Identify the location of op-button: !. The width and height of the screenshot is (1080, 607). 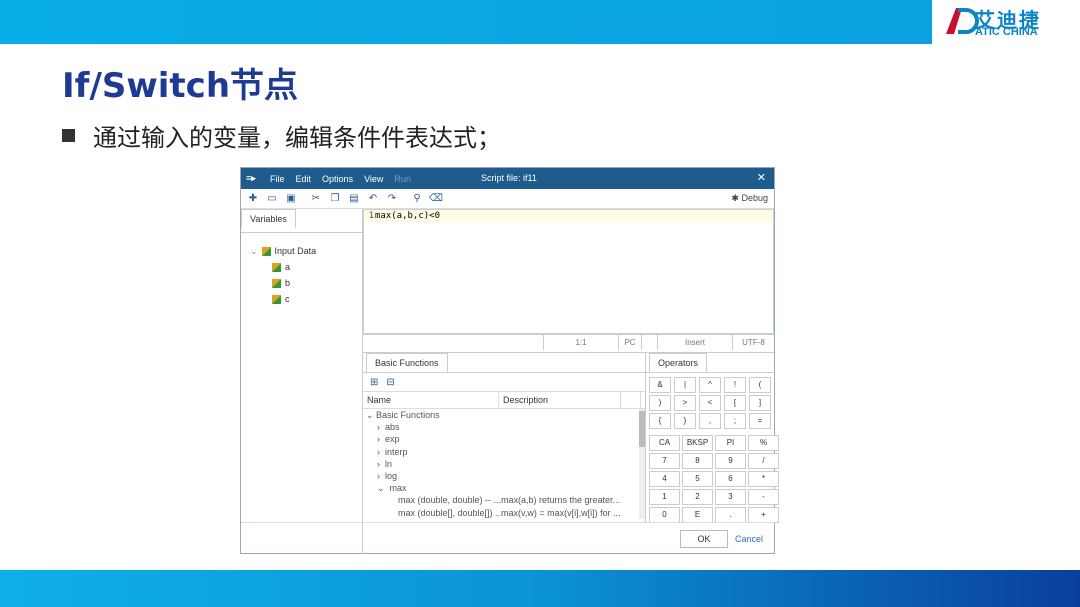
(735, 385).